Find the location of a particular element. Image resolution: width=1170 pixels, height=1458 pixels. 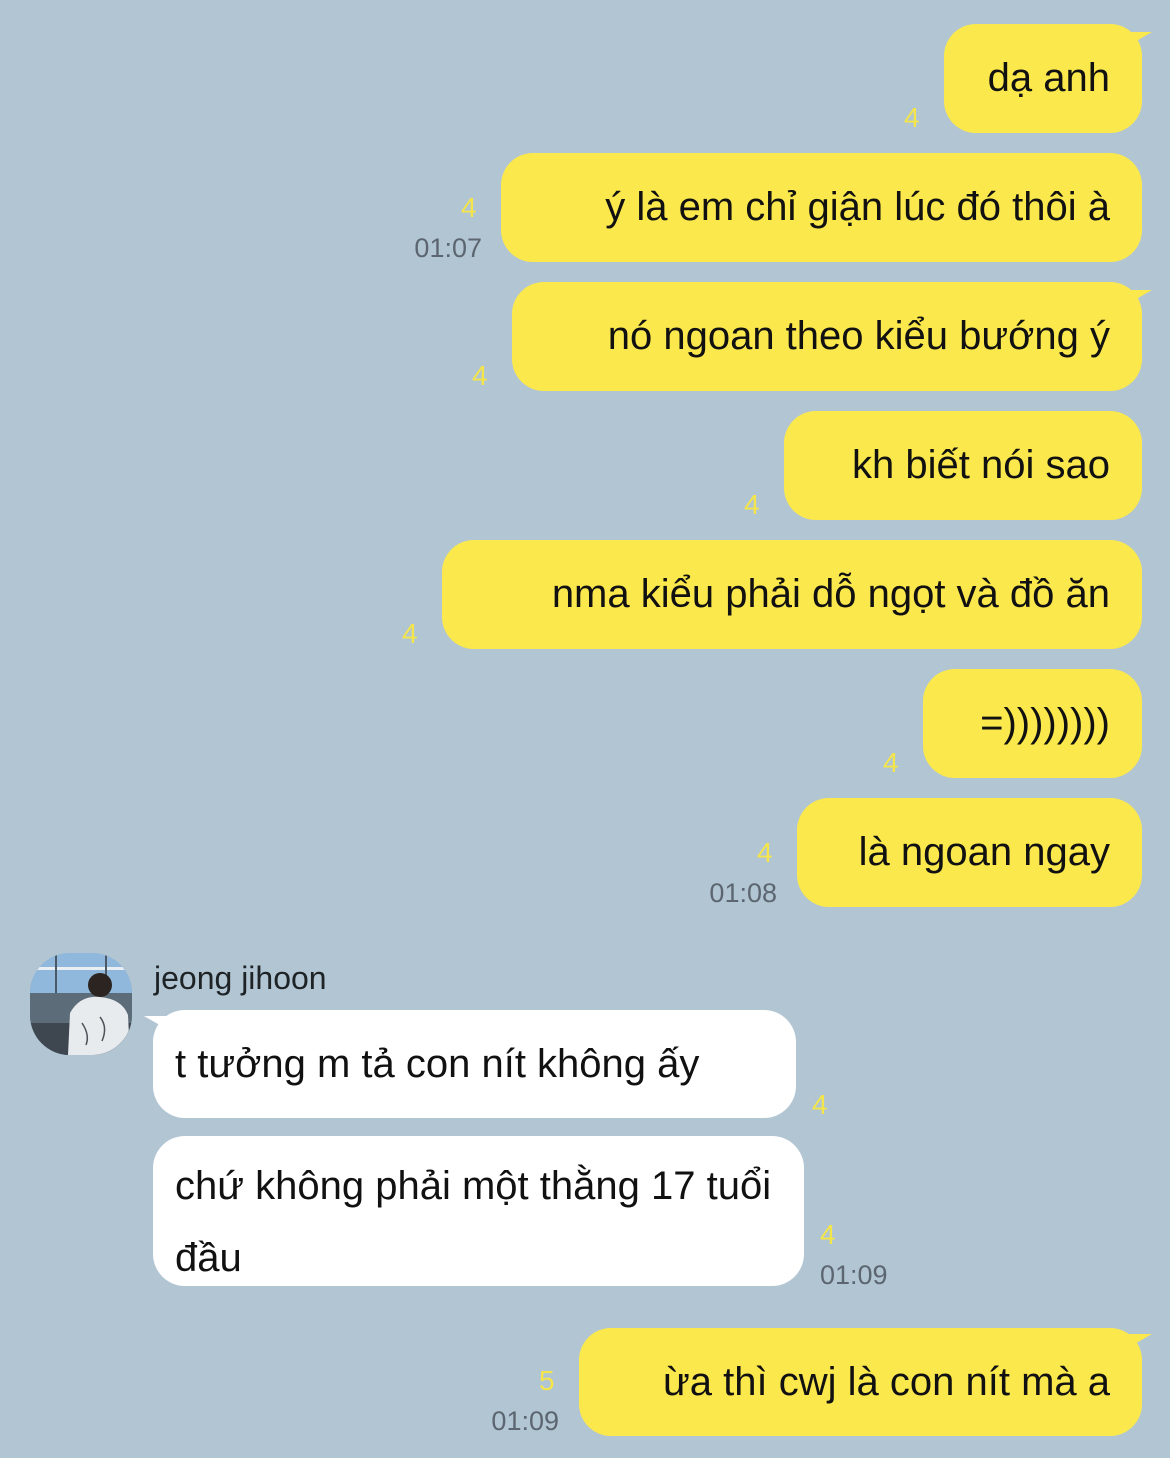

outgoing-message: kh biết nói sao is located at coordinates (963, 465).